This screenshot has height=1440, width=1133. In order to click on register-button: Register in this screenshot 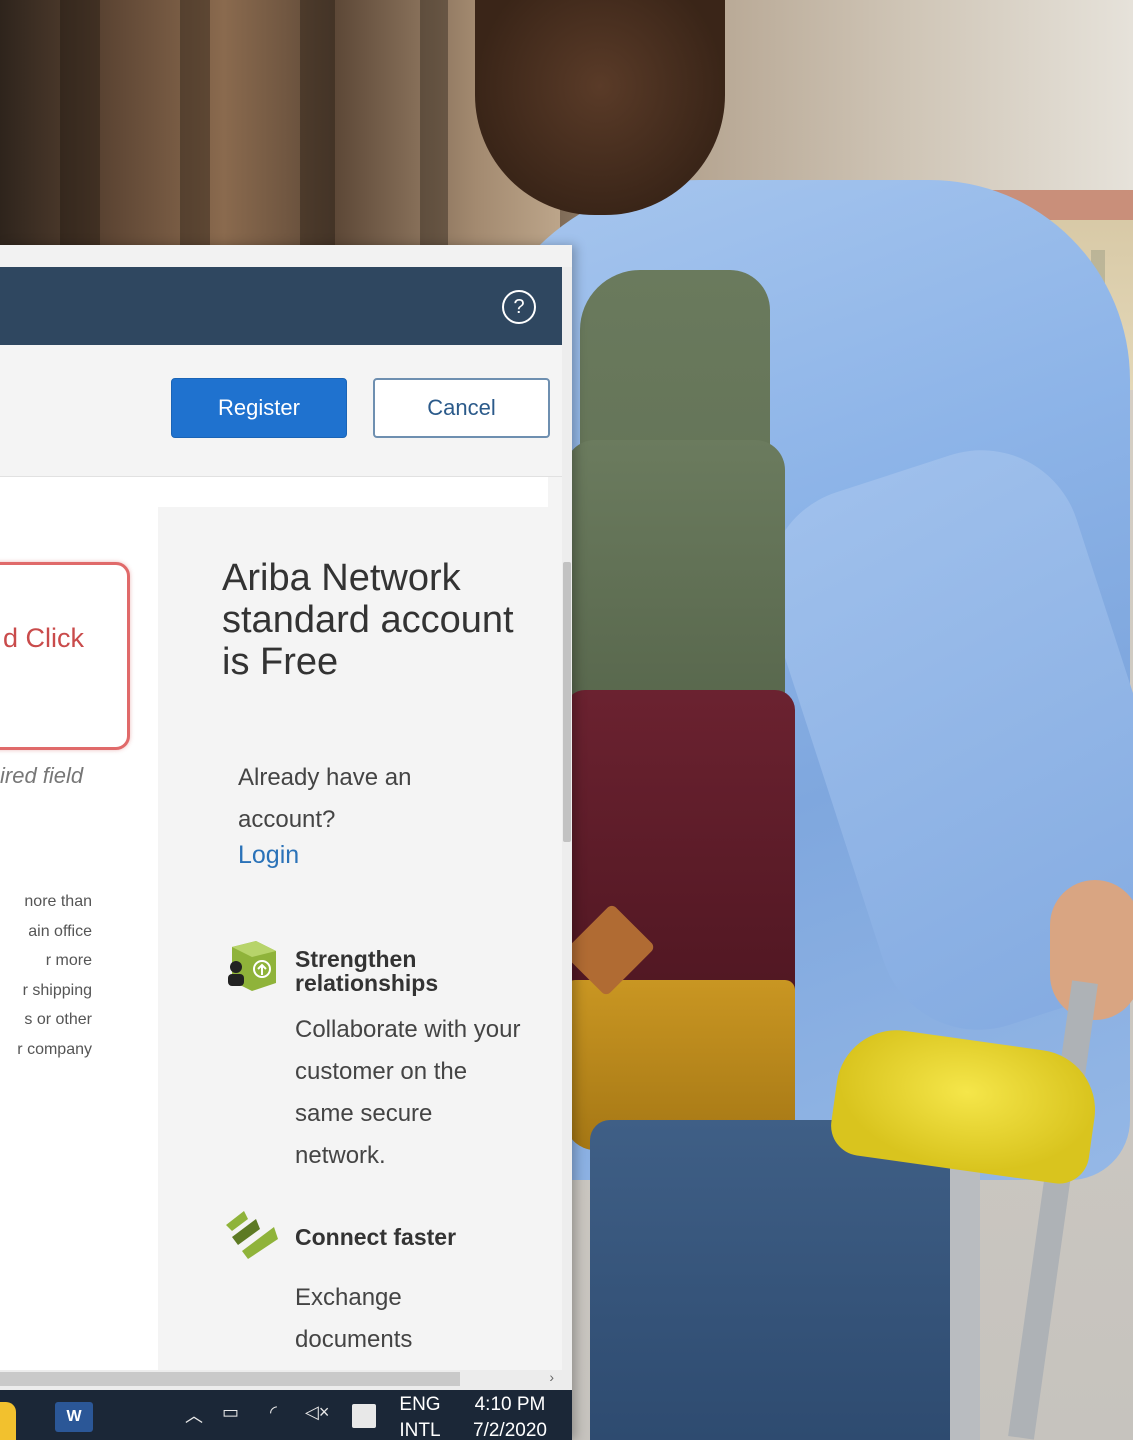, I will do `click(259, 408)`.